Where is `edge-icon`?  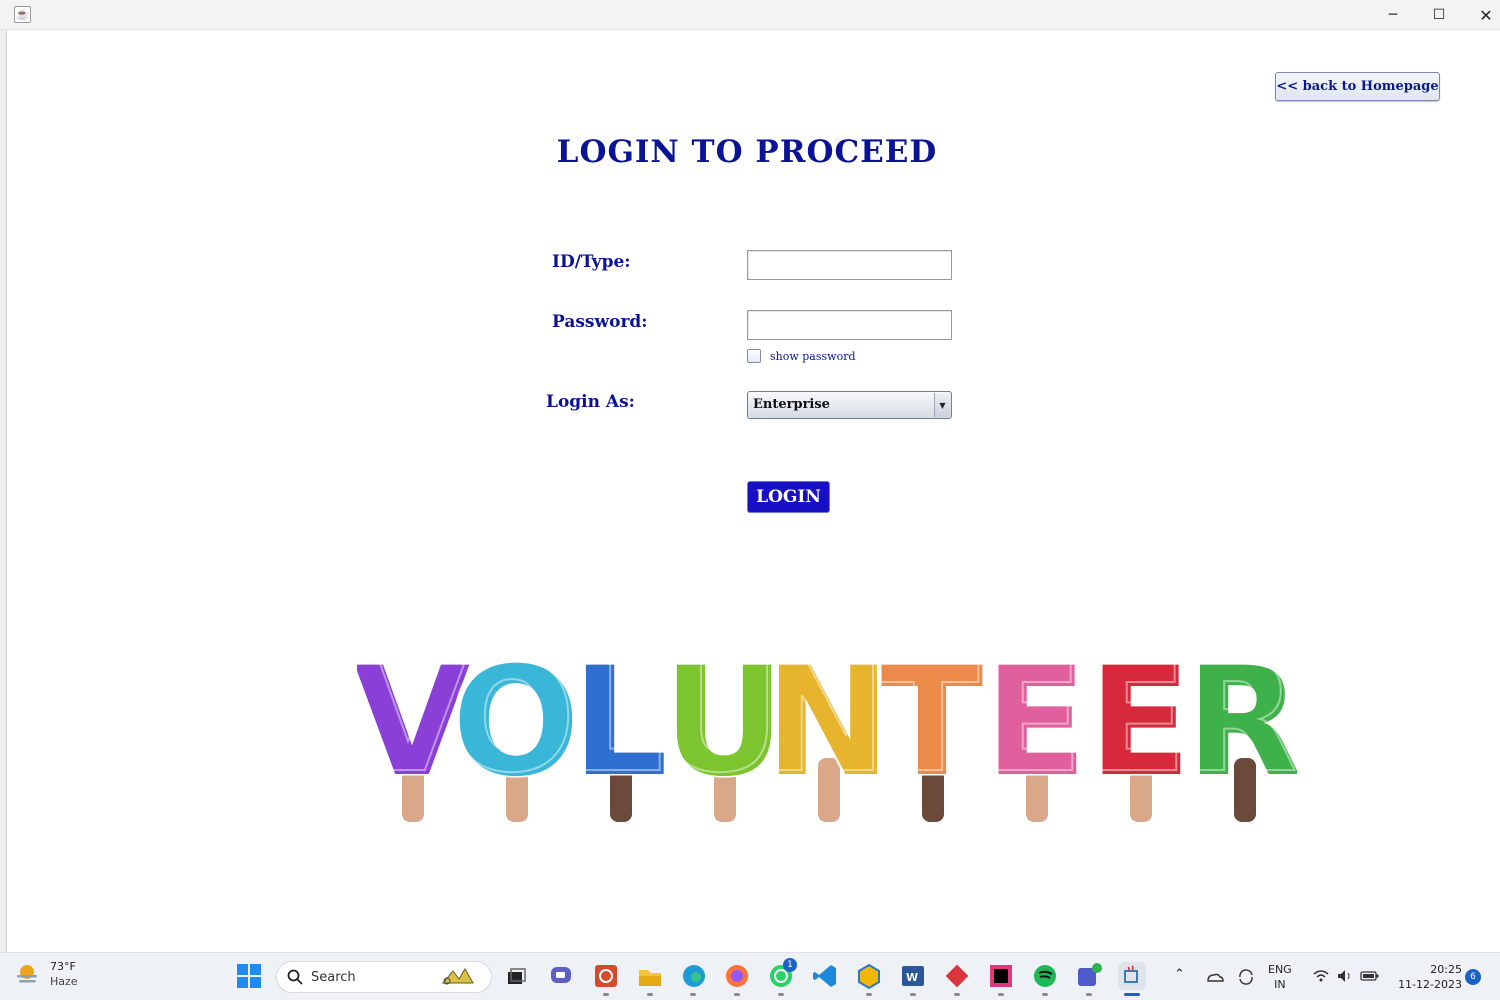
edge-icon is located at coordinates (694, 976).